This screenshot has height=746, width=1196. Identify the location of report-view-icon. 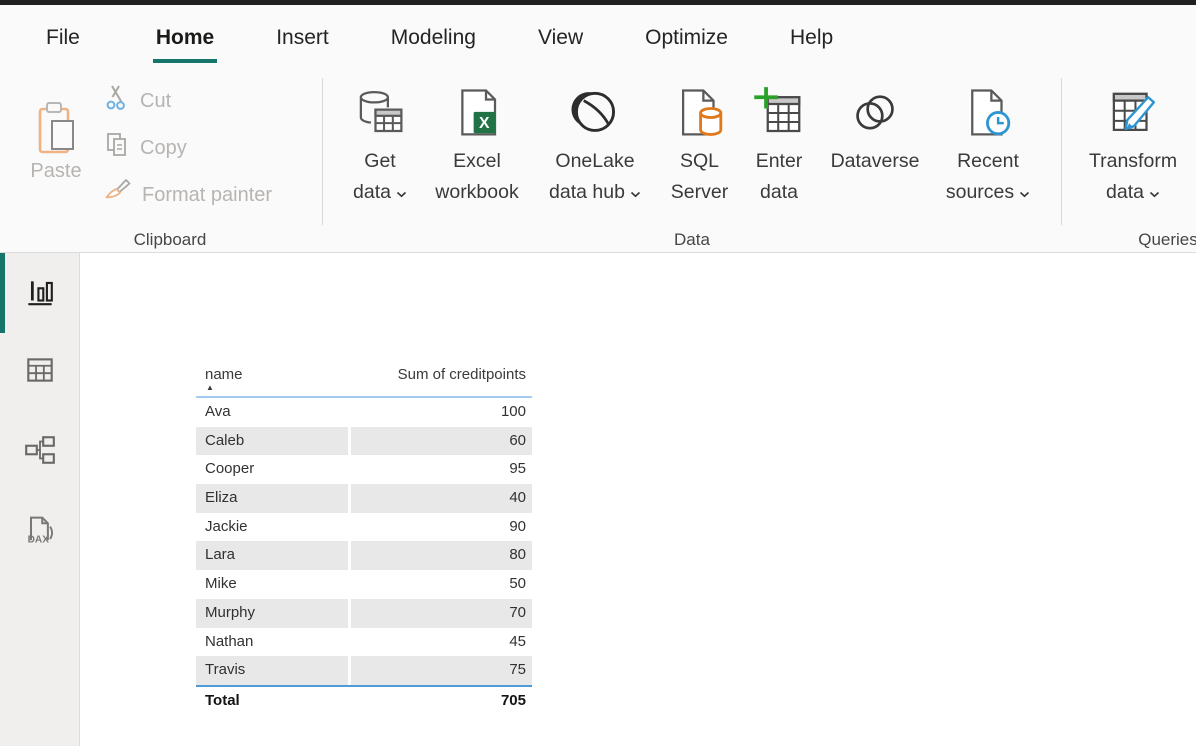
(40, 294).